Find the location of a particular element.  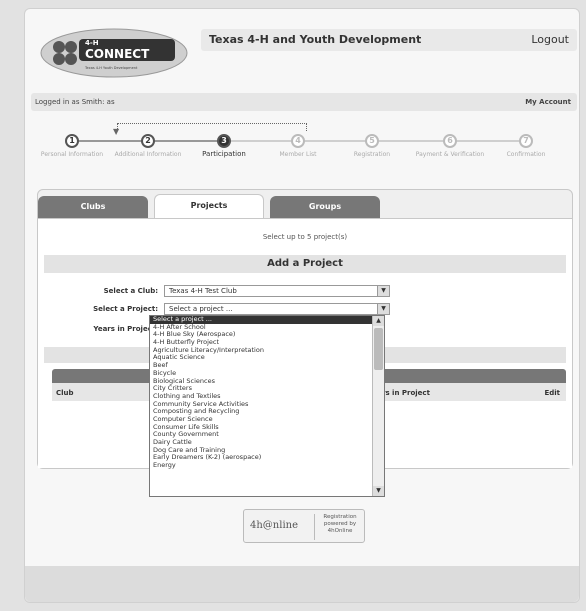

dropdown-option: Early Dreamers (K-2) (aerospace) is located at coordinates (261, 458).